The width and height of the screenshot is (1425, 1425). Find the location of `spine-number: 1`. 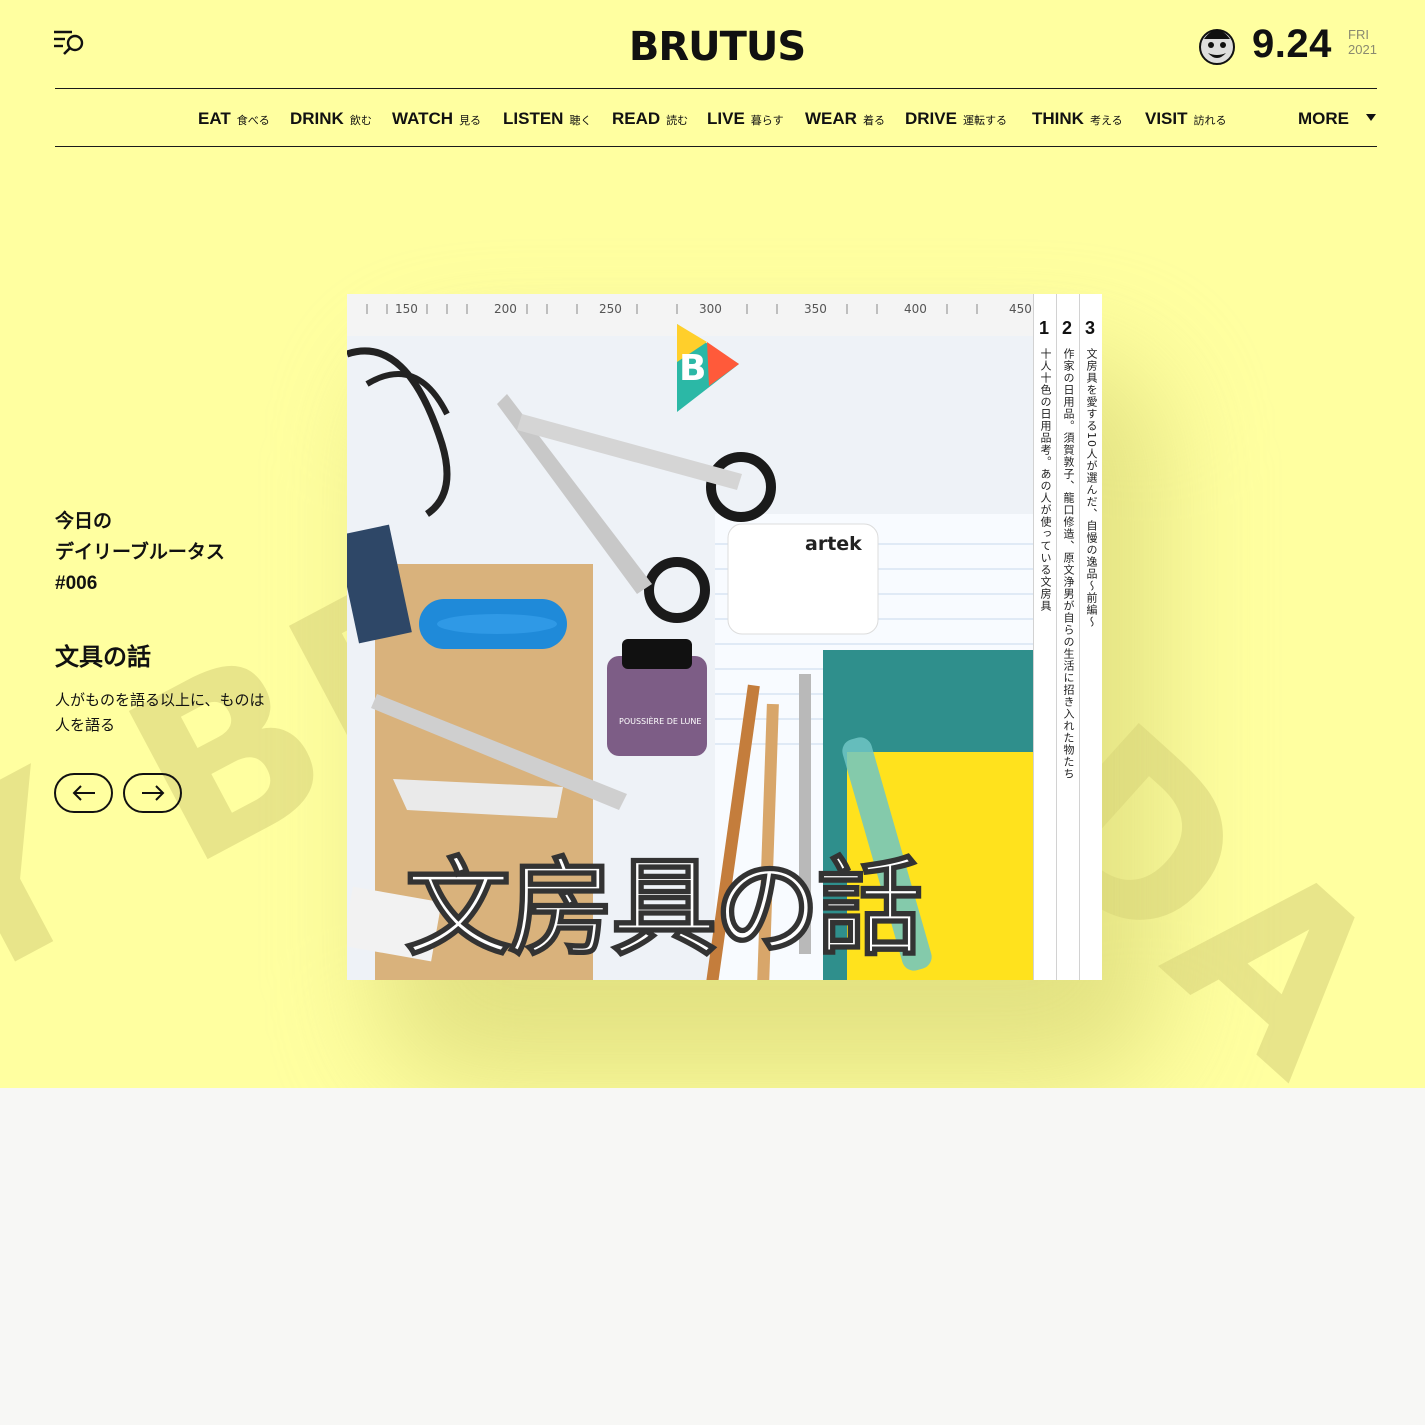

spine-number: 1 is located at coordinates (1044, 328).